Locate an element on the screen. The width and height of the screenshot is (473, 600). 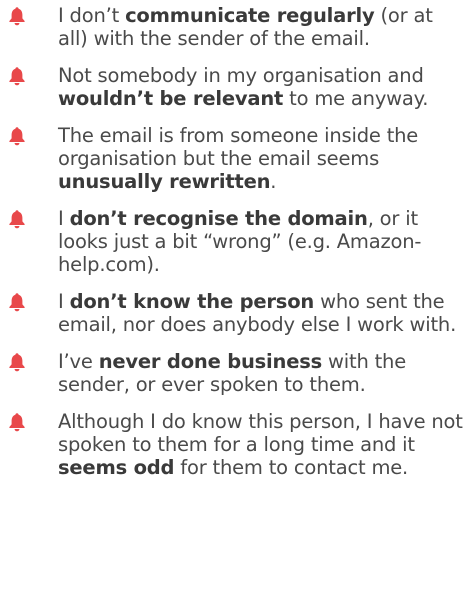
item-text-bold: seems odd is located at coordinates (116, 467).